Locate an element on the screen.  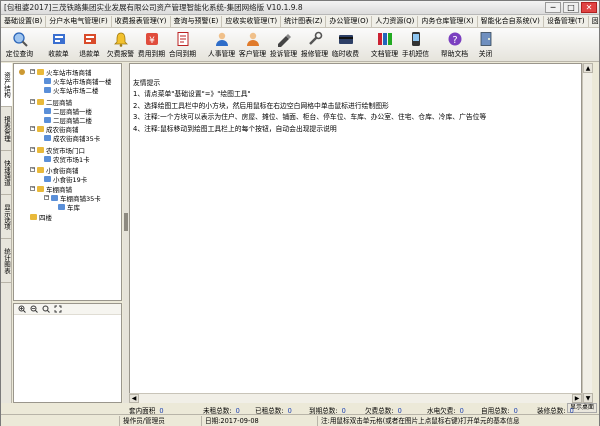
minimize-button: ─ is located at coordinates (553, 7).